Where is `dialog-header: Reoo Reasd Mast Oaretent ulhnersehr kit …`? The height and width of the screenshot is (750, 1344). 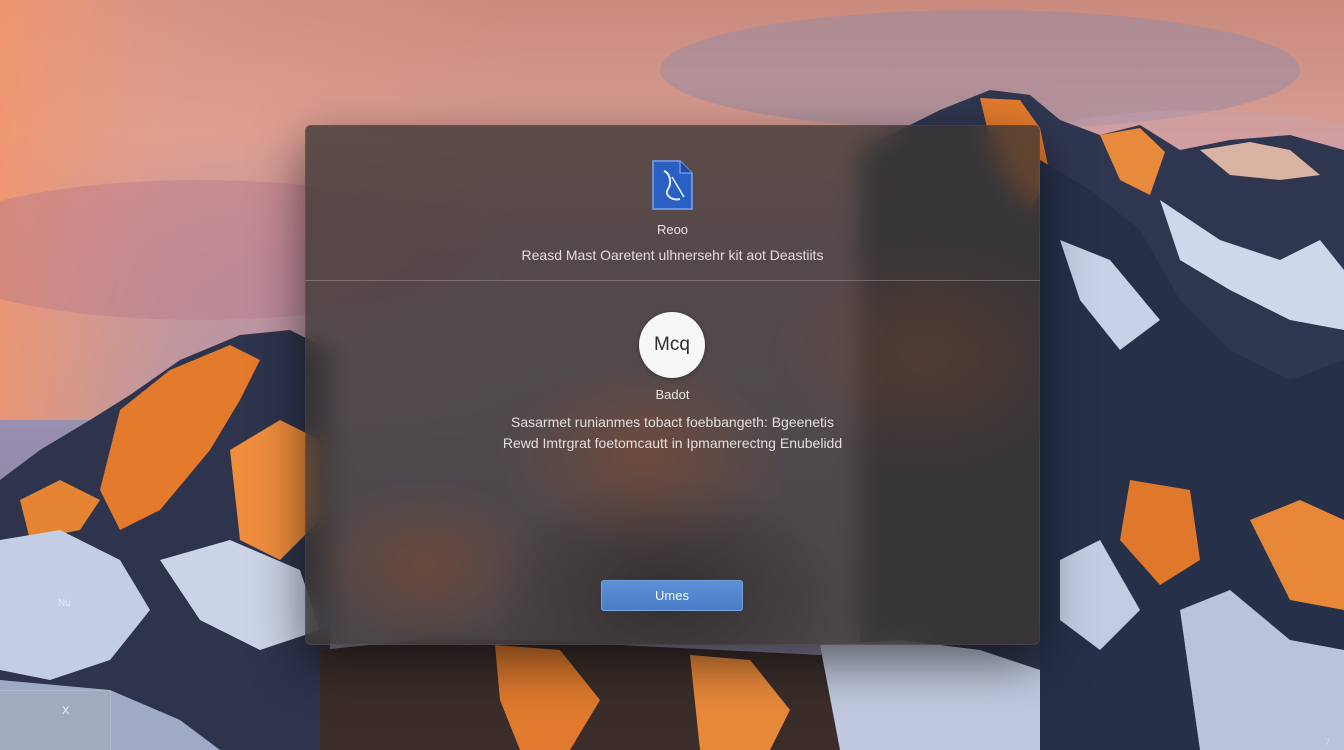
dialog-header: Reoo Reasd Mast Oaretent ulhnersehr kit … is located at coordinates (672, 203).